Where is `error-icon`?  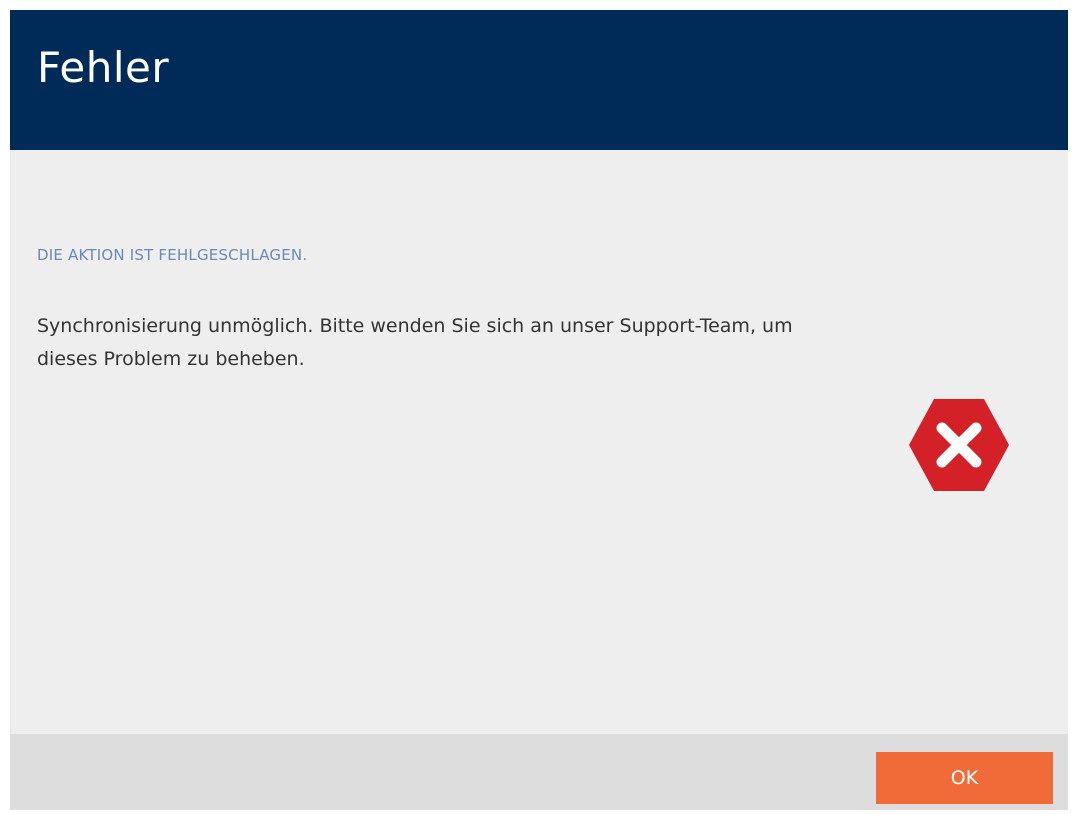
error-icon is located at coordinates (959, 445).